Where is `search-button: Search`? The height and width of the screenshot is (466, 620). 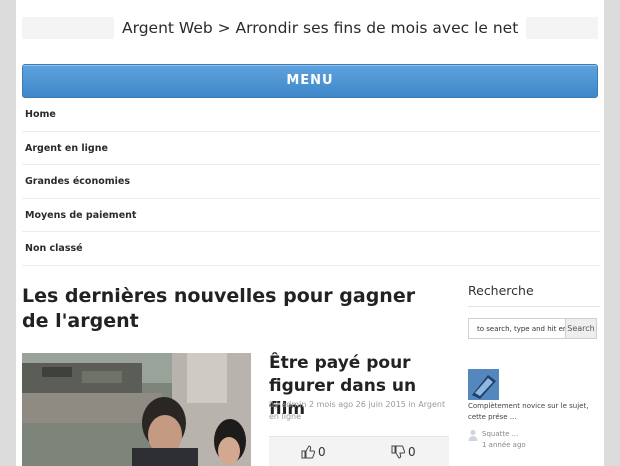 search-button: Search is located at coordinates (581, 328).